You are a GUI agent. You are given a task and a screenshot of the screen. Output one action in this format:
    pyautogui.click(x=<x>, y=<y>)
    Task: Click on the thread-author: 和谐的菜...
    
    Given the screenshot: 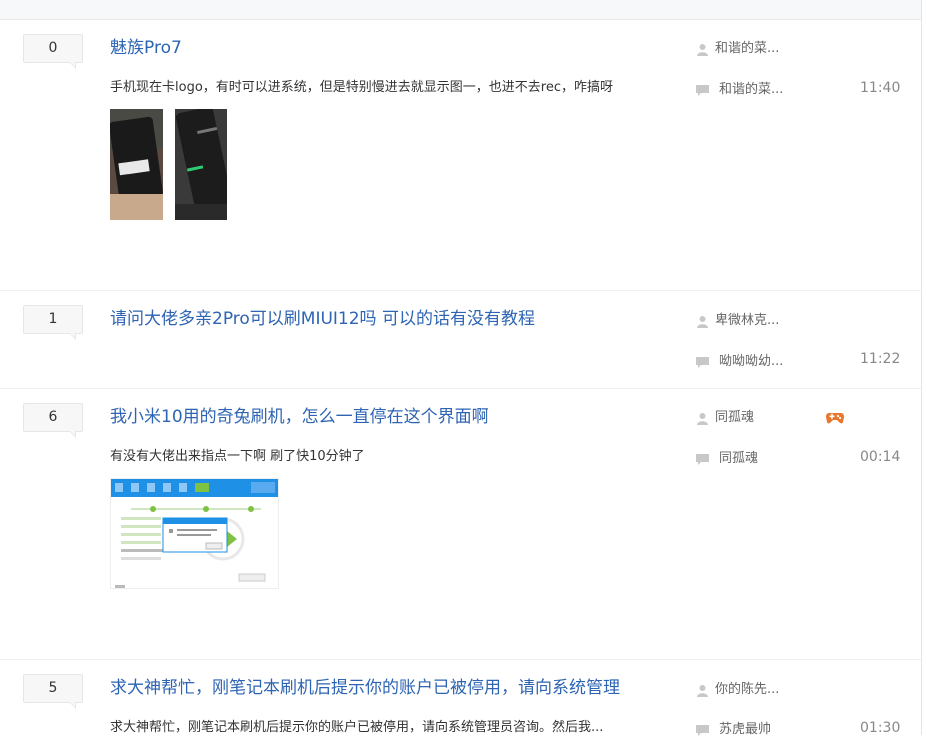 What is the action you would take?
    pyautogui.click(x=737, y=49)
    